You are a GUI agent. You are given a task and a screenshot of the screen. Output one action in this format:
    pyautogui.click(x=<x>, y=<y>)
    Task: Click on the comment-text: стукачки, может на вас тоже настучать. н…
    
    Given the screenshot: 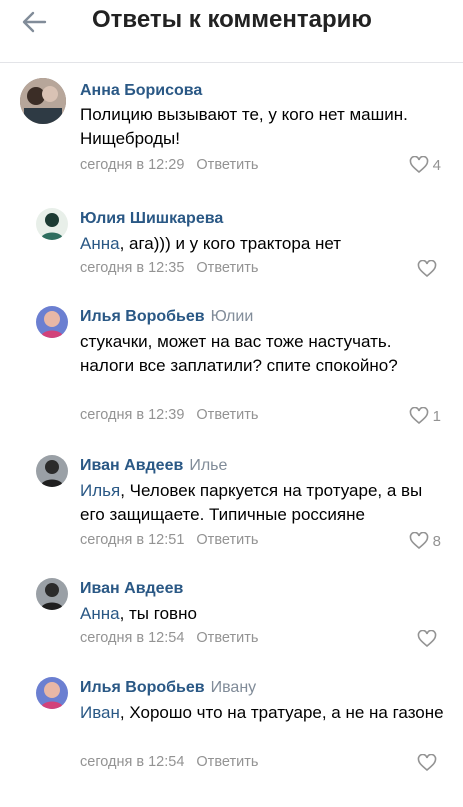 What is the action you would take?
    pyautogui.click(x=239, y=353)
    